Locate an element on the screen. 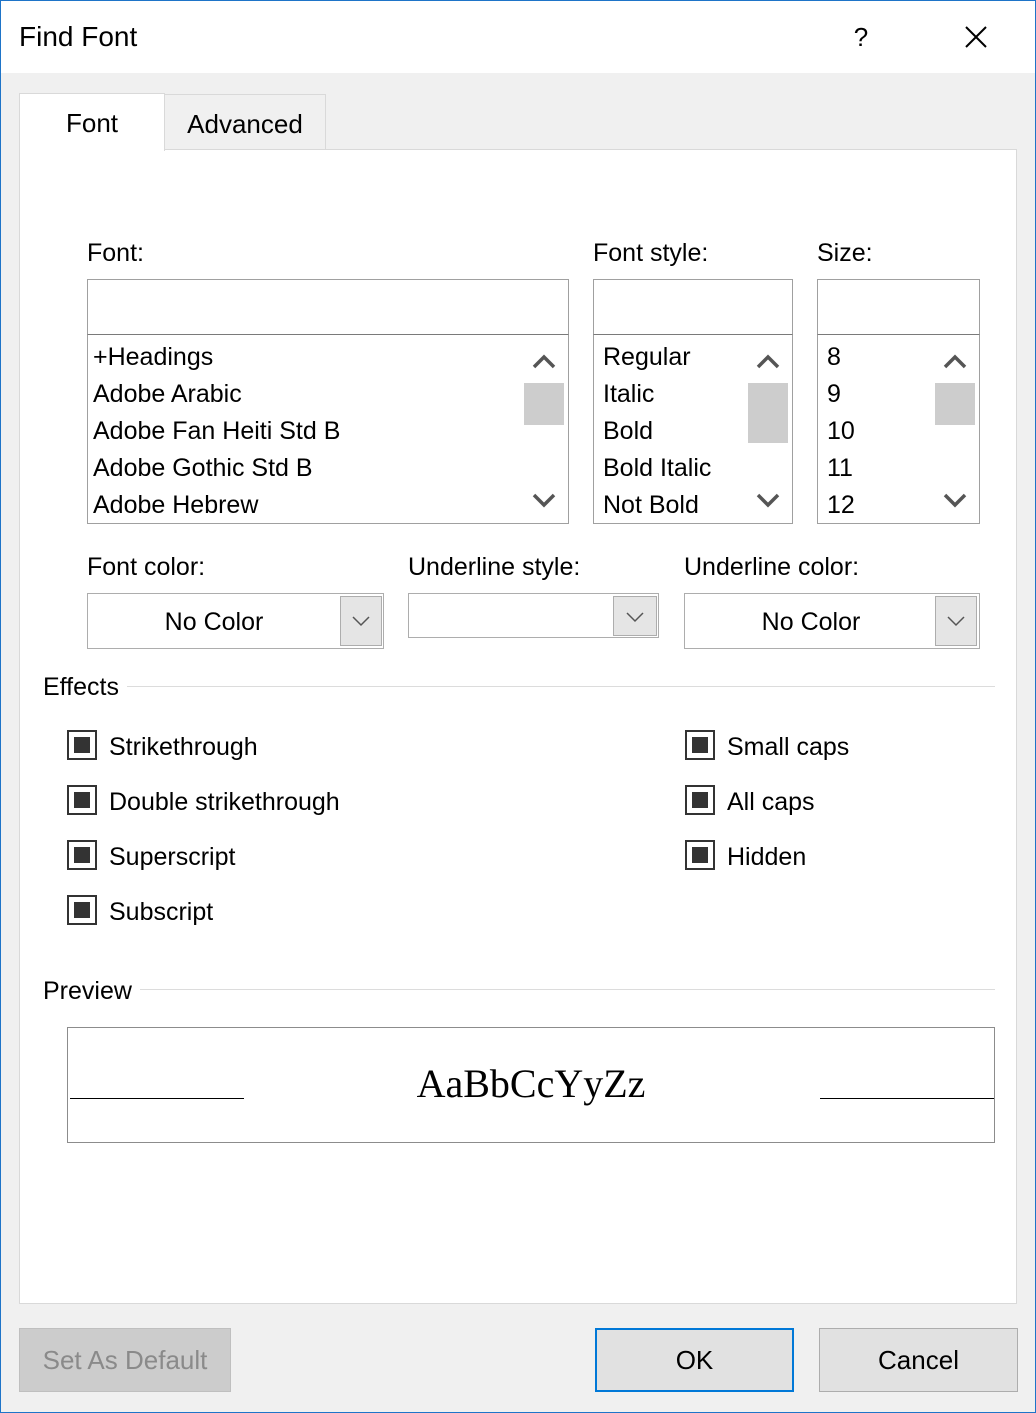  preview-title: Preview is located at coordinates (91, 991).